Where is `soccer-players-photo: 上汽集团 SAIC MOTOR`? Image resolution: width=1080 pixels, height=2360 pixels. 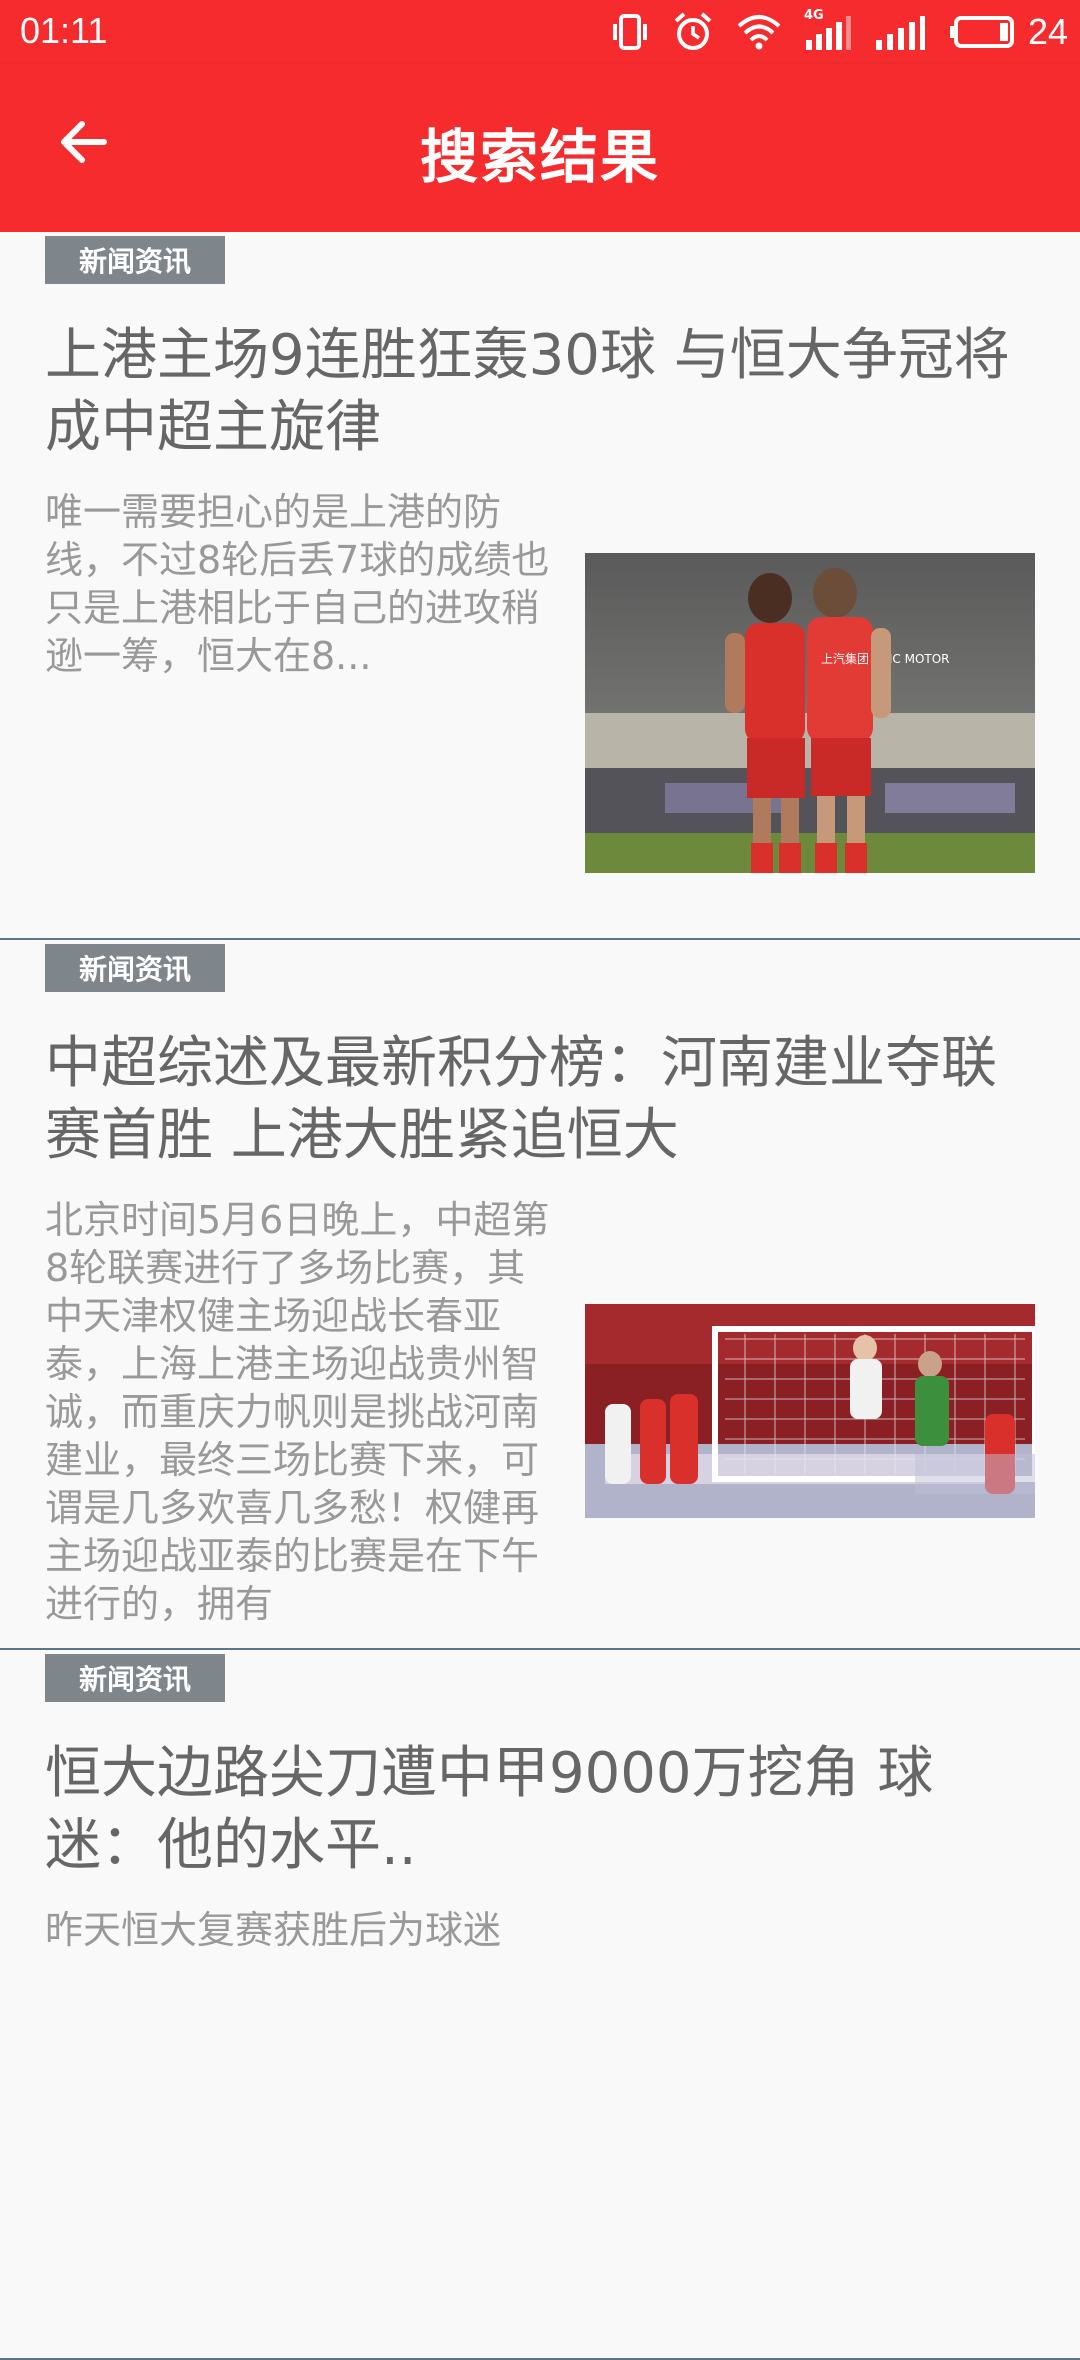
soccer-players-photo: 上汽集团 SAIC MOTOR is located at coordinates (810, 713).